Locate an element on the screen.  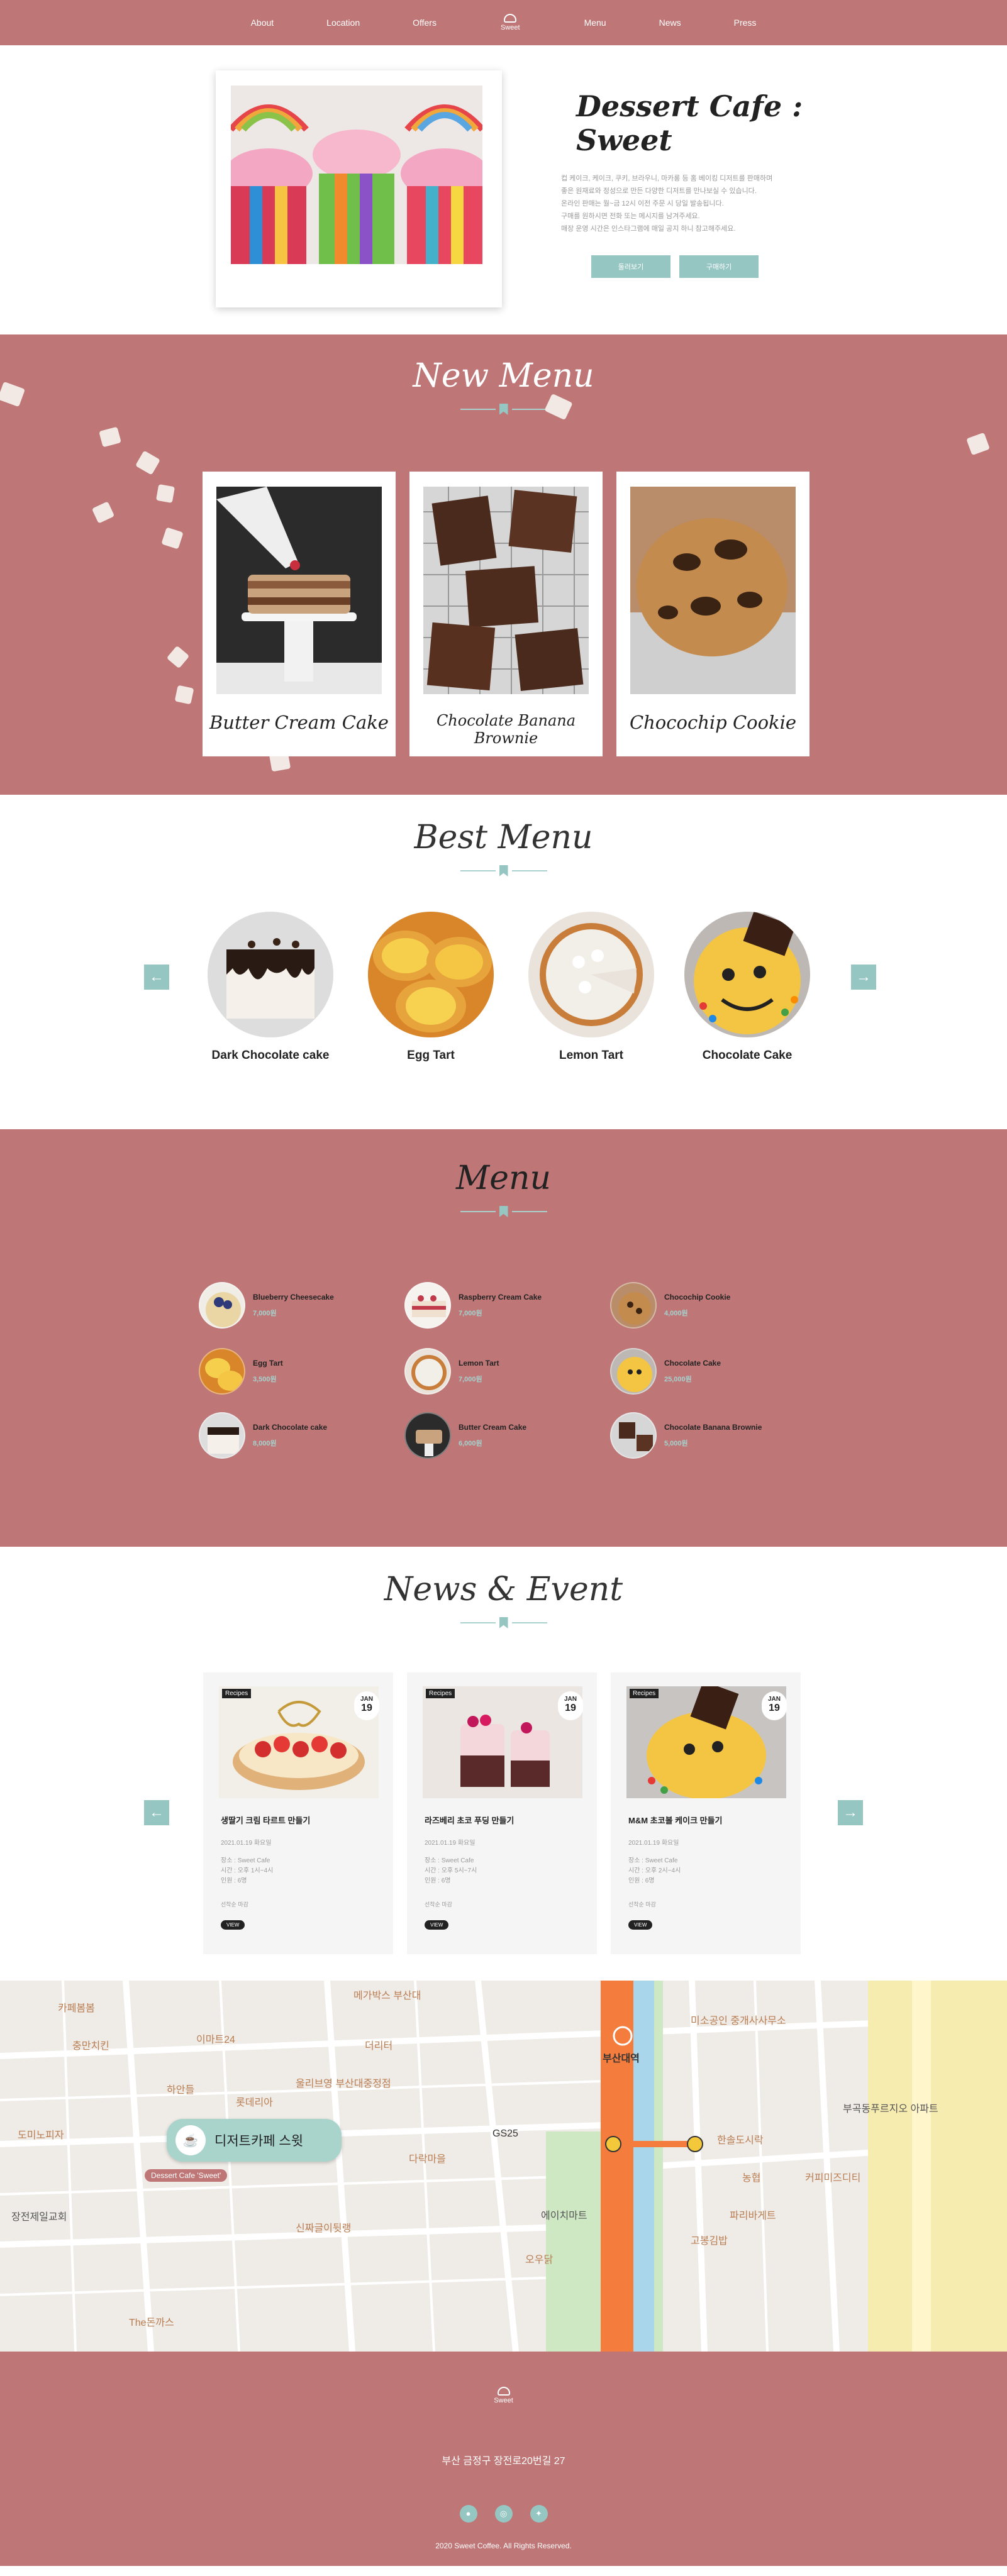
menu-item: Chocolate Banana Brownie 5,000원 is located at coordinates (686, 1435).